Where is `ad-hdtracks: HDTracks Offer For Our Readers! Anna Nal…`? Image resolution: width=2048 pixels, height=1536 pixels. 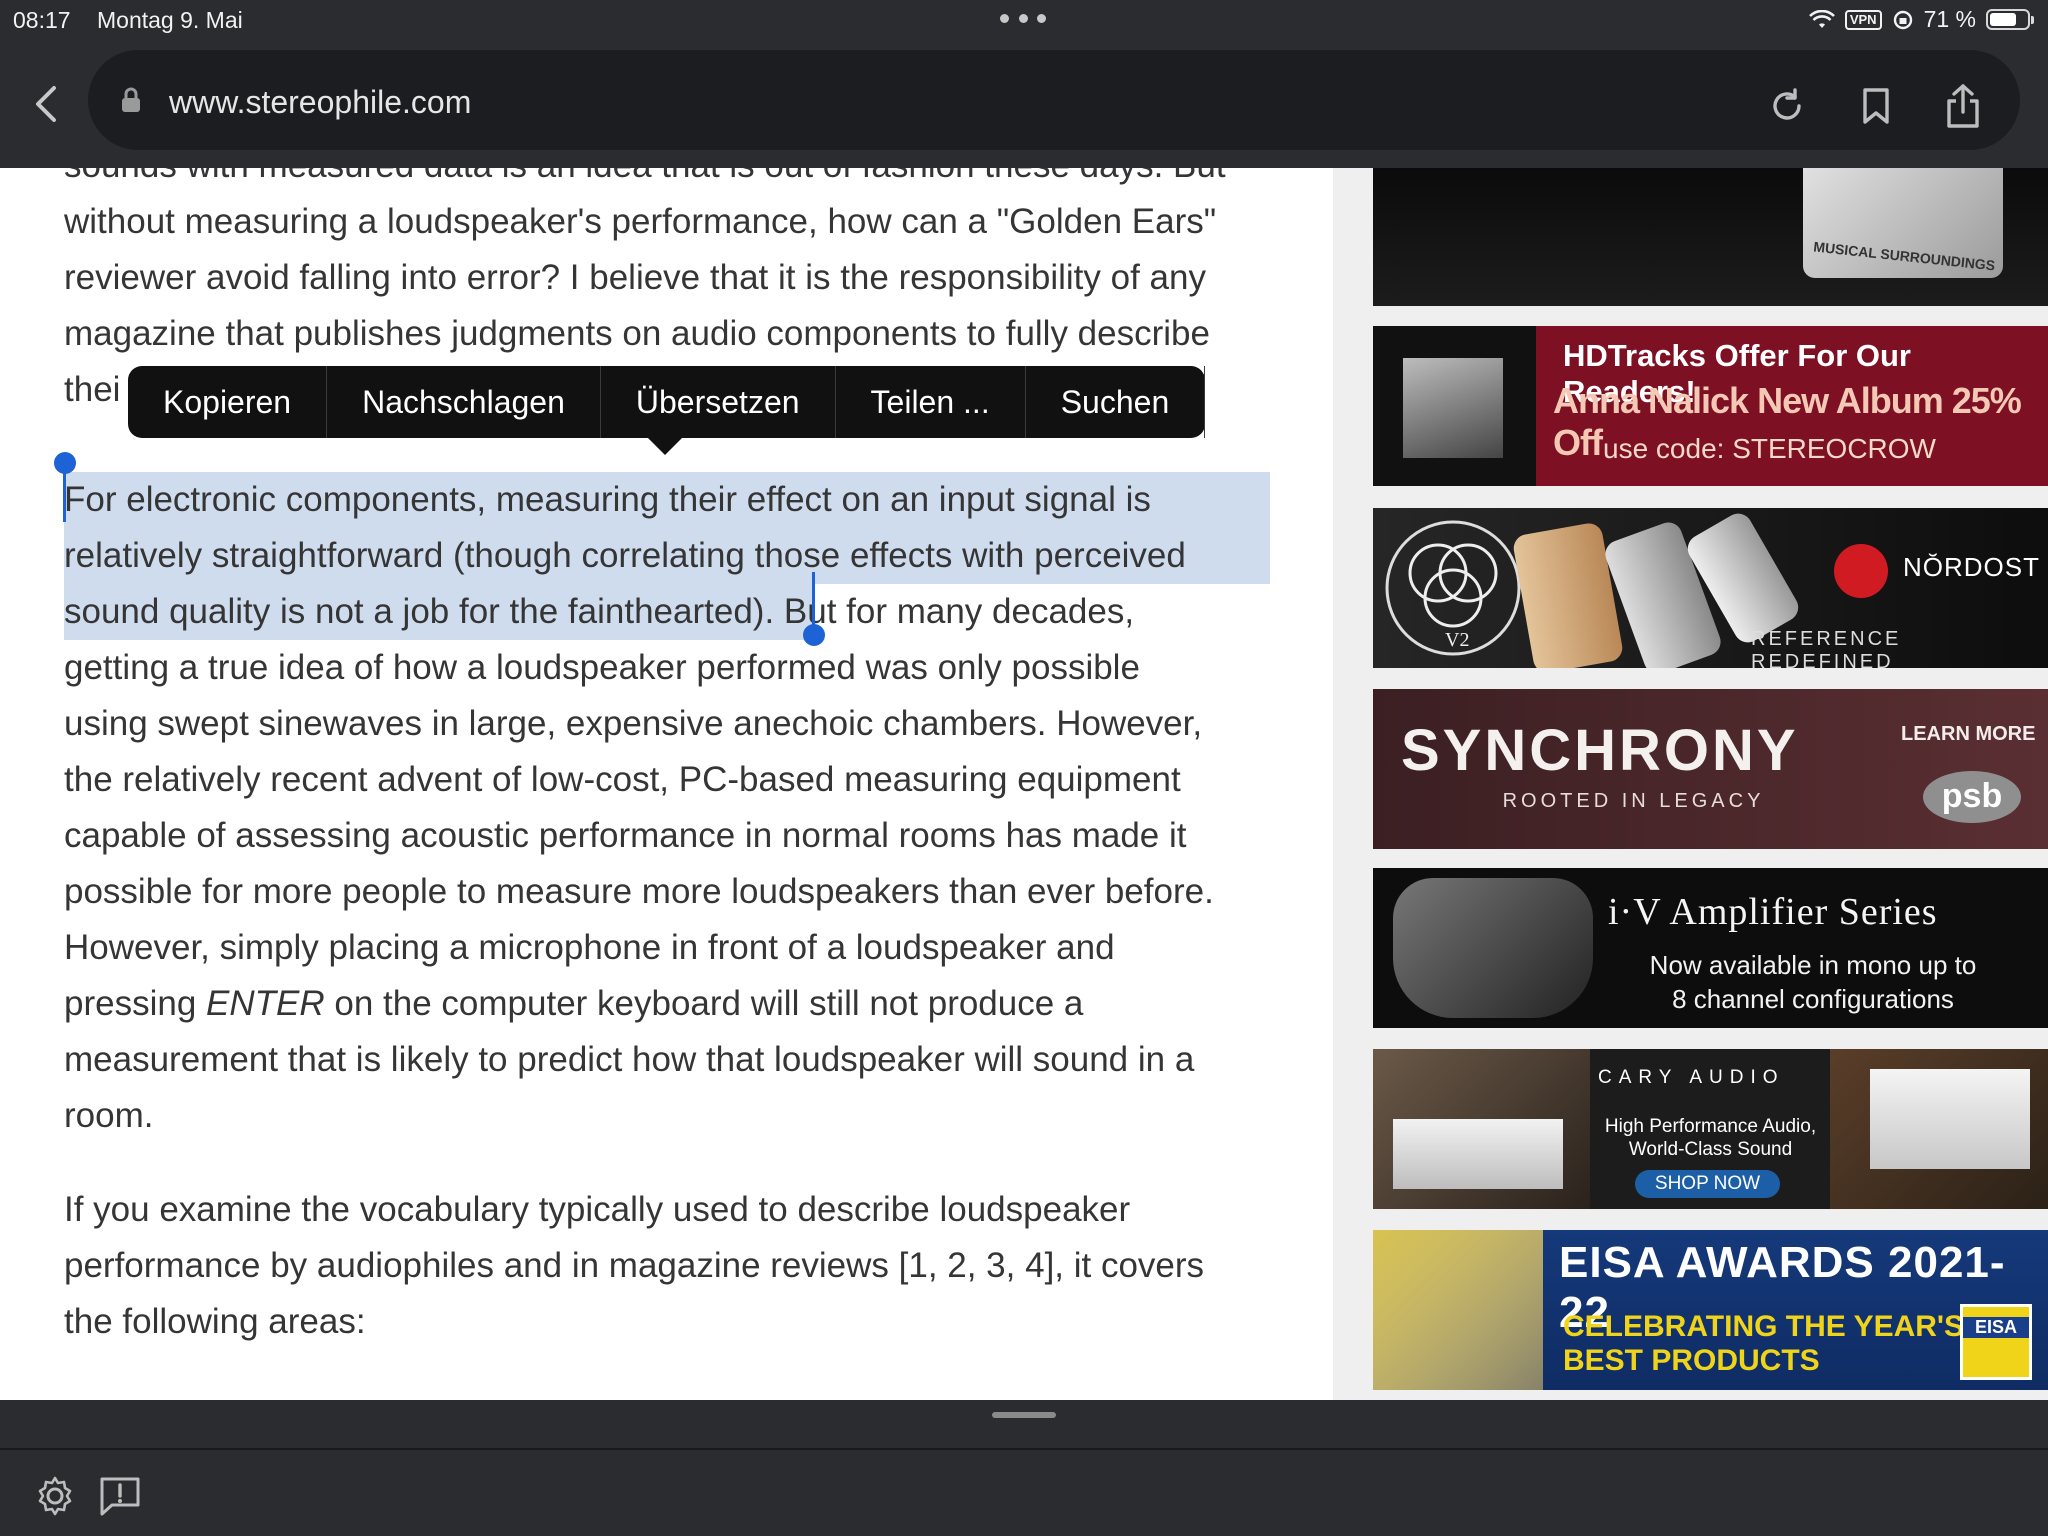 ad-hdtracks: HDTracks Offer For Our Readers! Anna Nal… is located at coordinates (1710, 406).